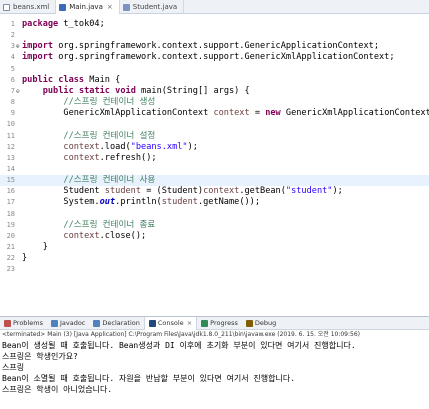  What do you see at coordinates (12, 102) in the screenshot?
I see `line-number: 8` at bounding box center [12, 102].